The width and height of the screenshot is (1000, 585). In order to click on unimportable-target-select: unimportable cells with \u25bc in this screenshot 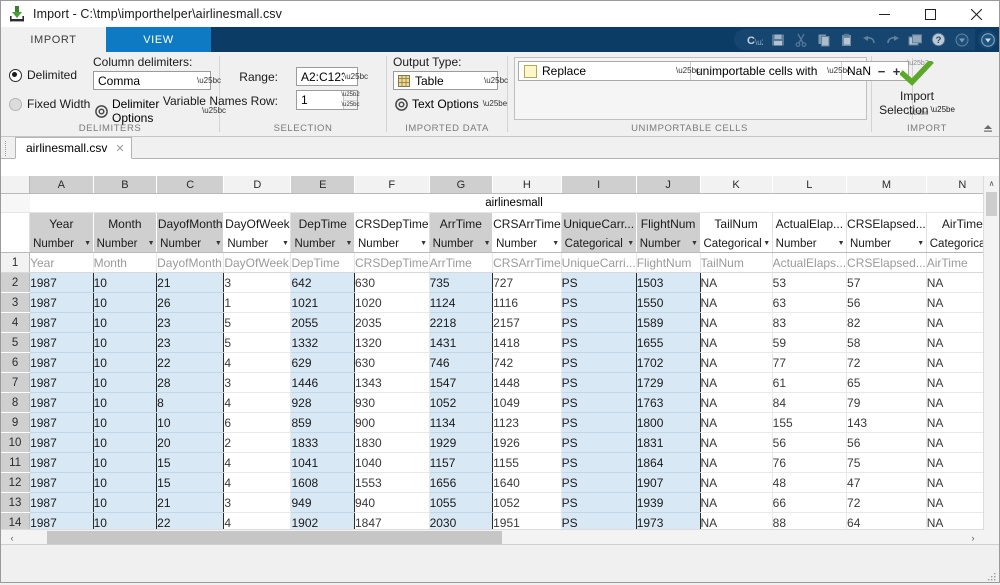, I will do `click(771, 71)`.